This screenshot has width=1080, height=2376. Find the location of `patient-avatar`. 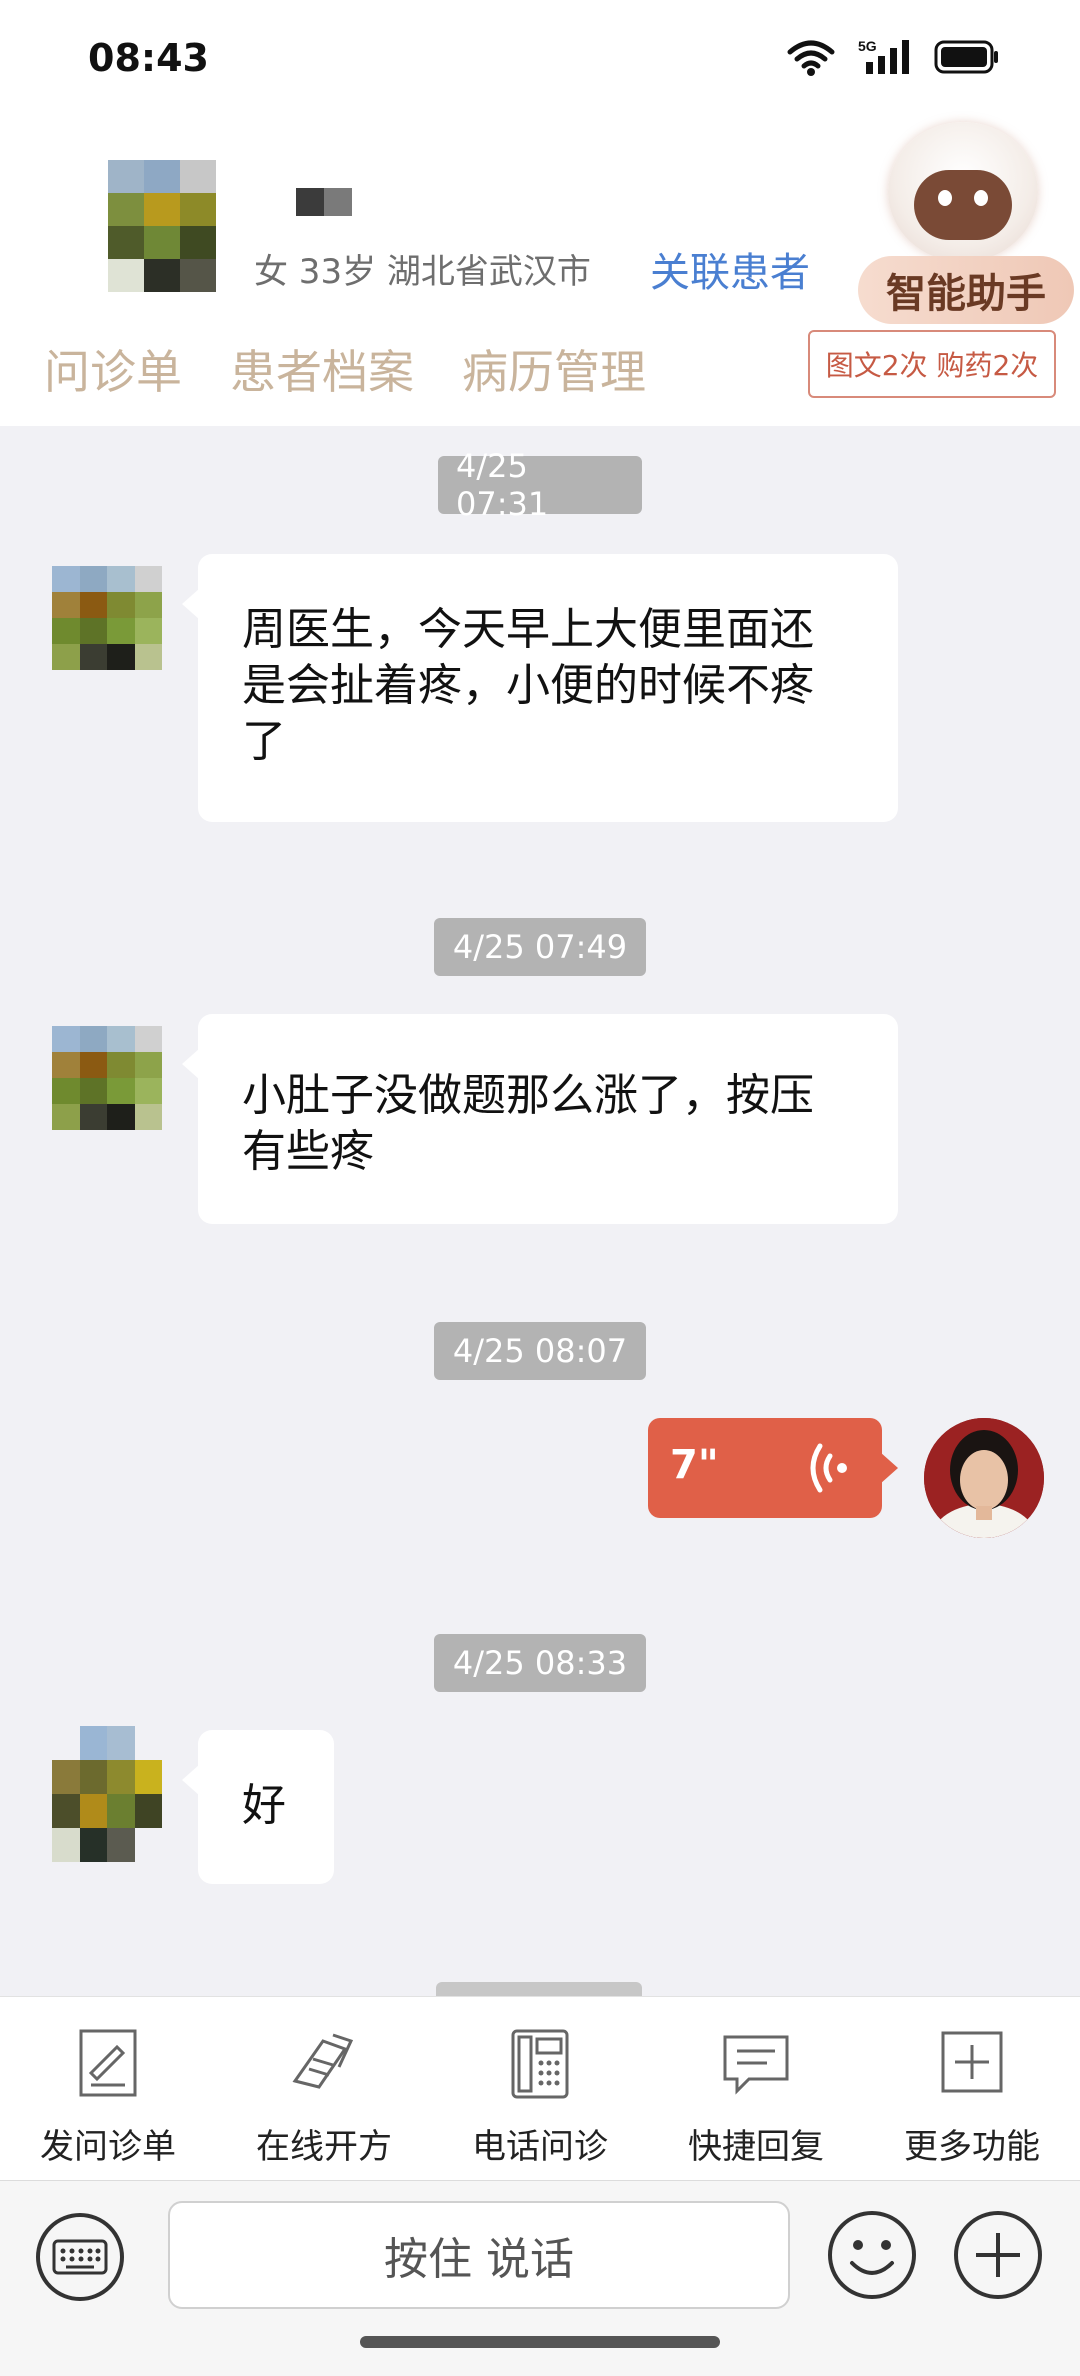

patient-avatar is located at coordinates (162, 226).